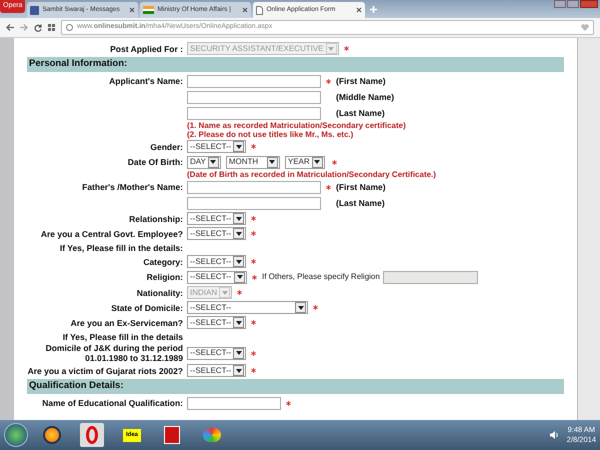 Image resolution: width=600 pixels, height=450 pixels. What do you see at coordinates (155, 162) in the screenshot?
I see `field-label: Date Of Birth:` at bounding box center [155, 162].